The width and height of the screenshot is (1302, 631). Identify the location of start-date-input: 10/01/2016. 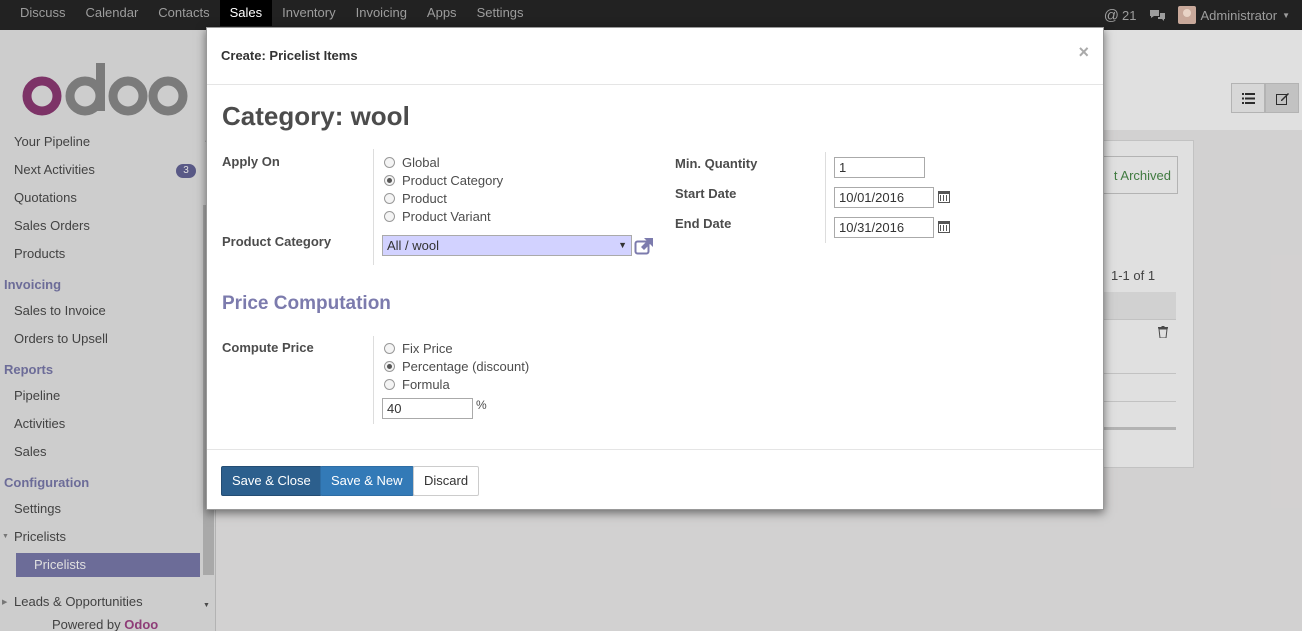
(884, 197).